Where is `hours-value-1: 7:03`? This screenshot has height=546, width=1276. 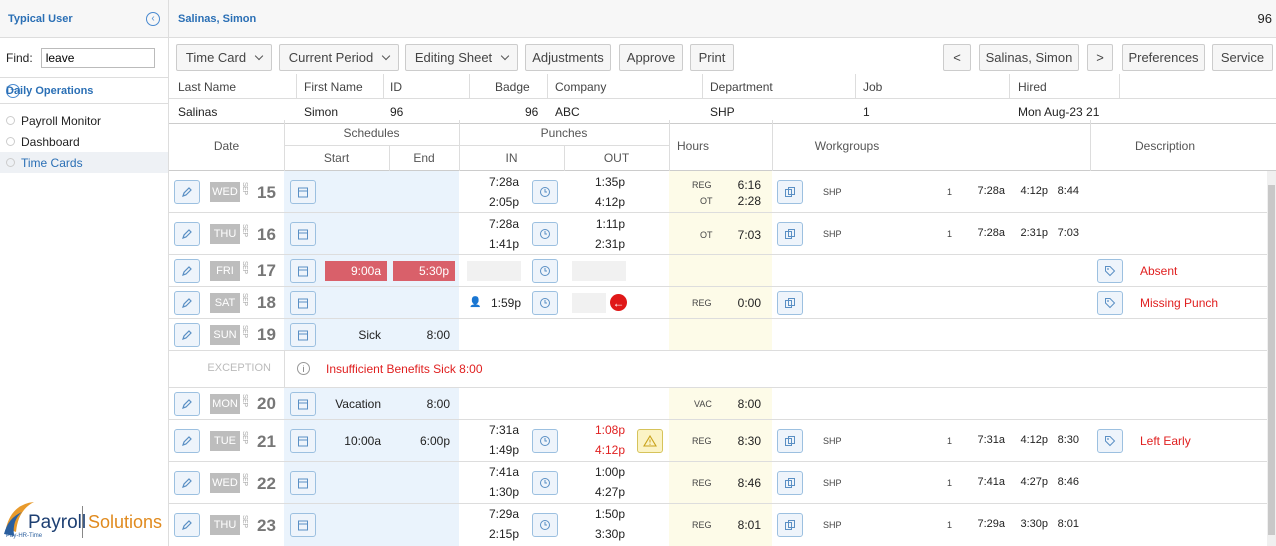
hours-value-1: 7:03 is located at coordinates (749, 235).